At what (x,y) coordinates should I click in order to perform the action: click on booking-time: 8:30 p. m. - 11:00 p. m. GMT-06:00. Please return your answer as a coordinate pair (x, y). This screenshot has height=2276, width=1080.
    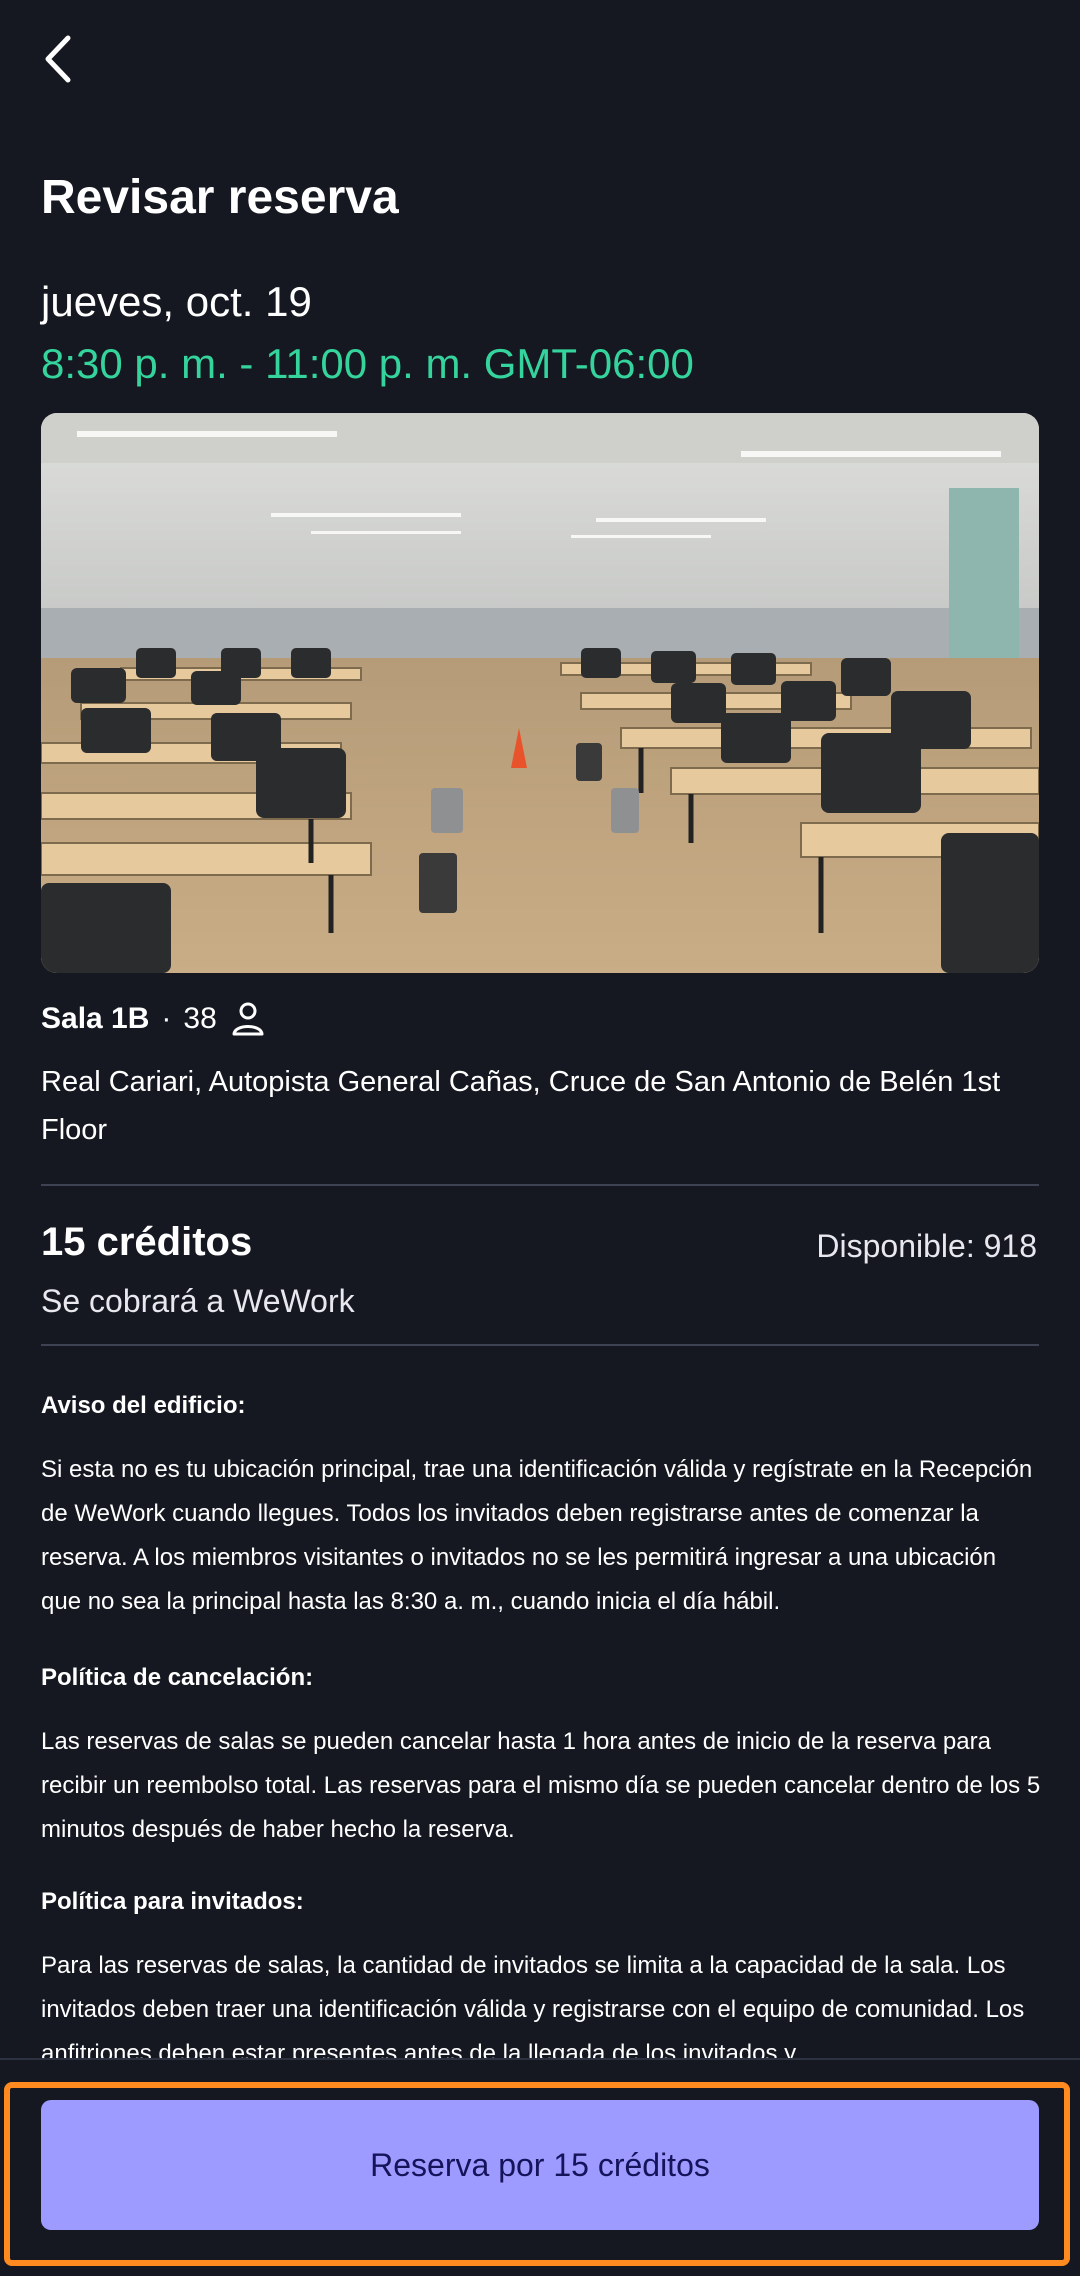
    Looking at the image, I should click on (367, 363).